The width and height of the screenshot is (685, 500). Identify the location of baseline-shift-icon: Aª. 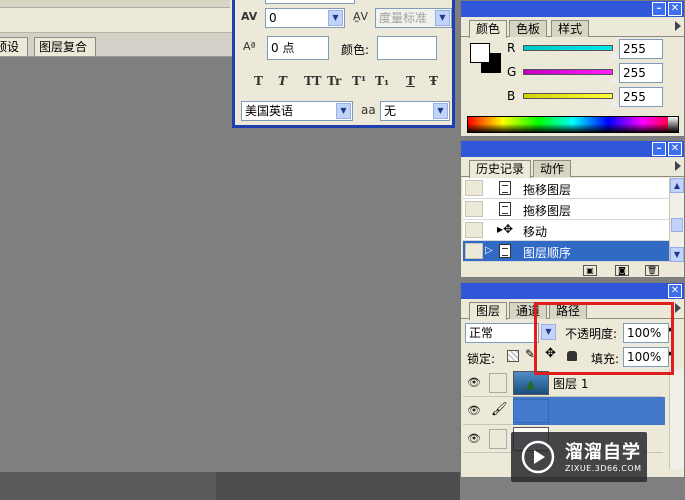
(249, 46).